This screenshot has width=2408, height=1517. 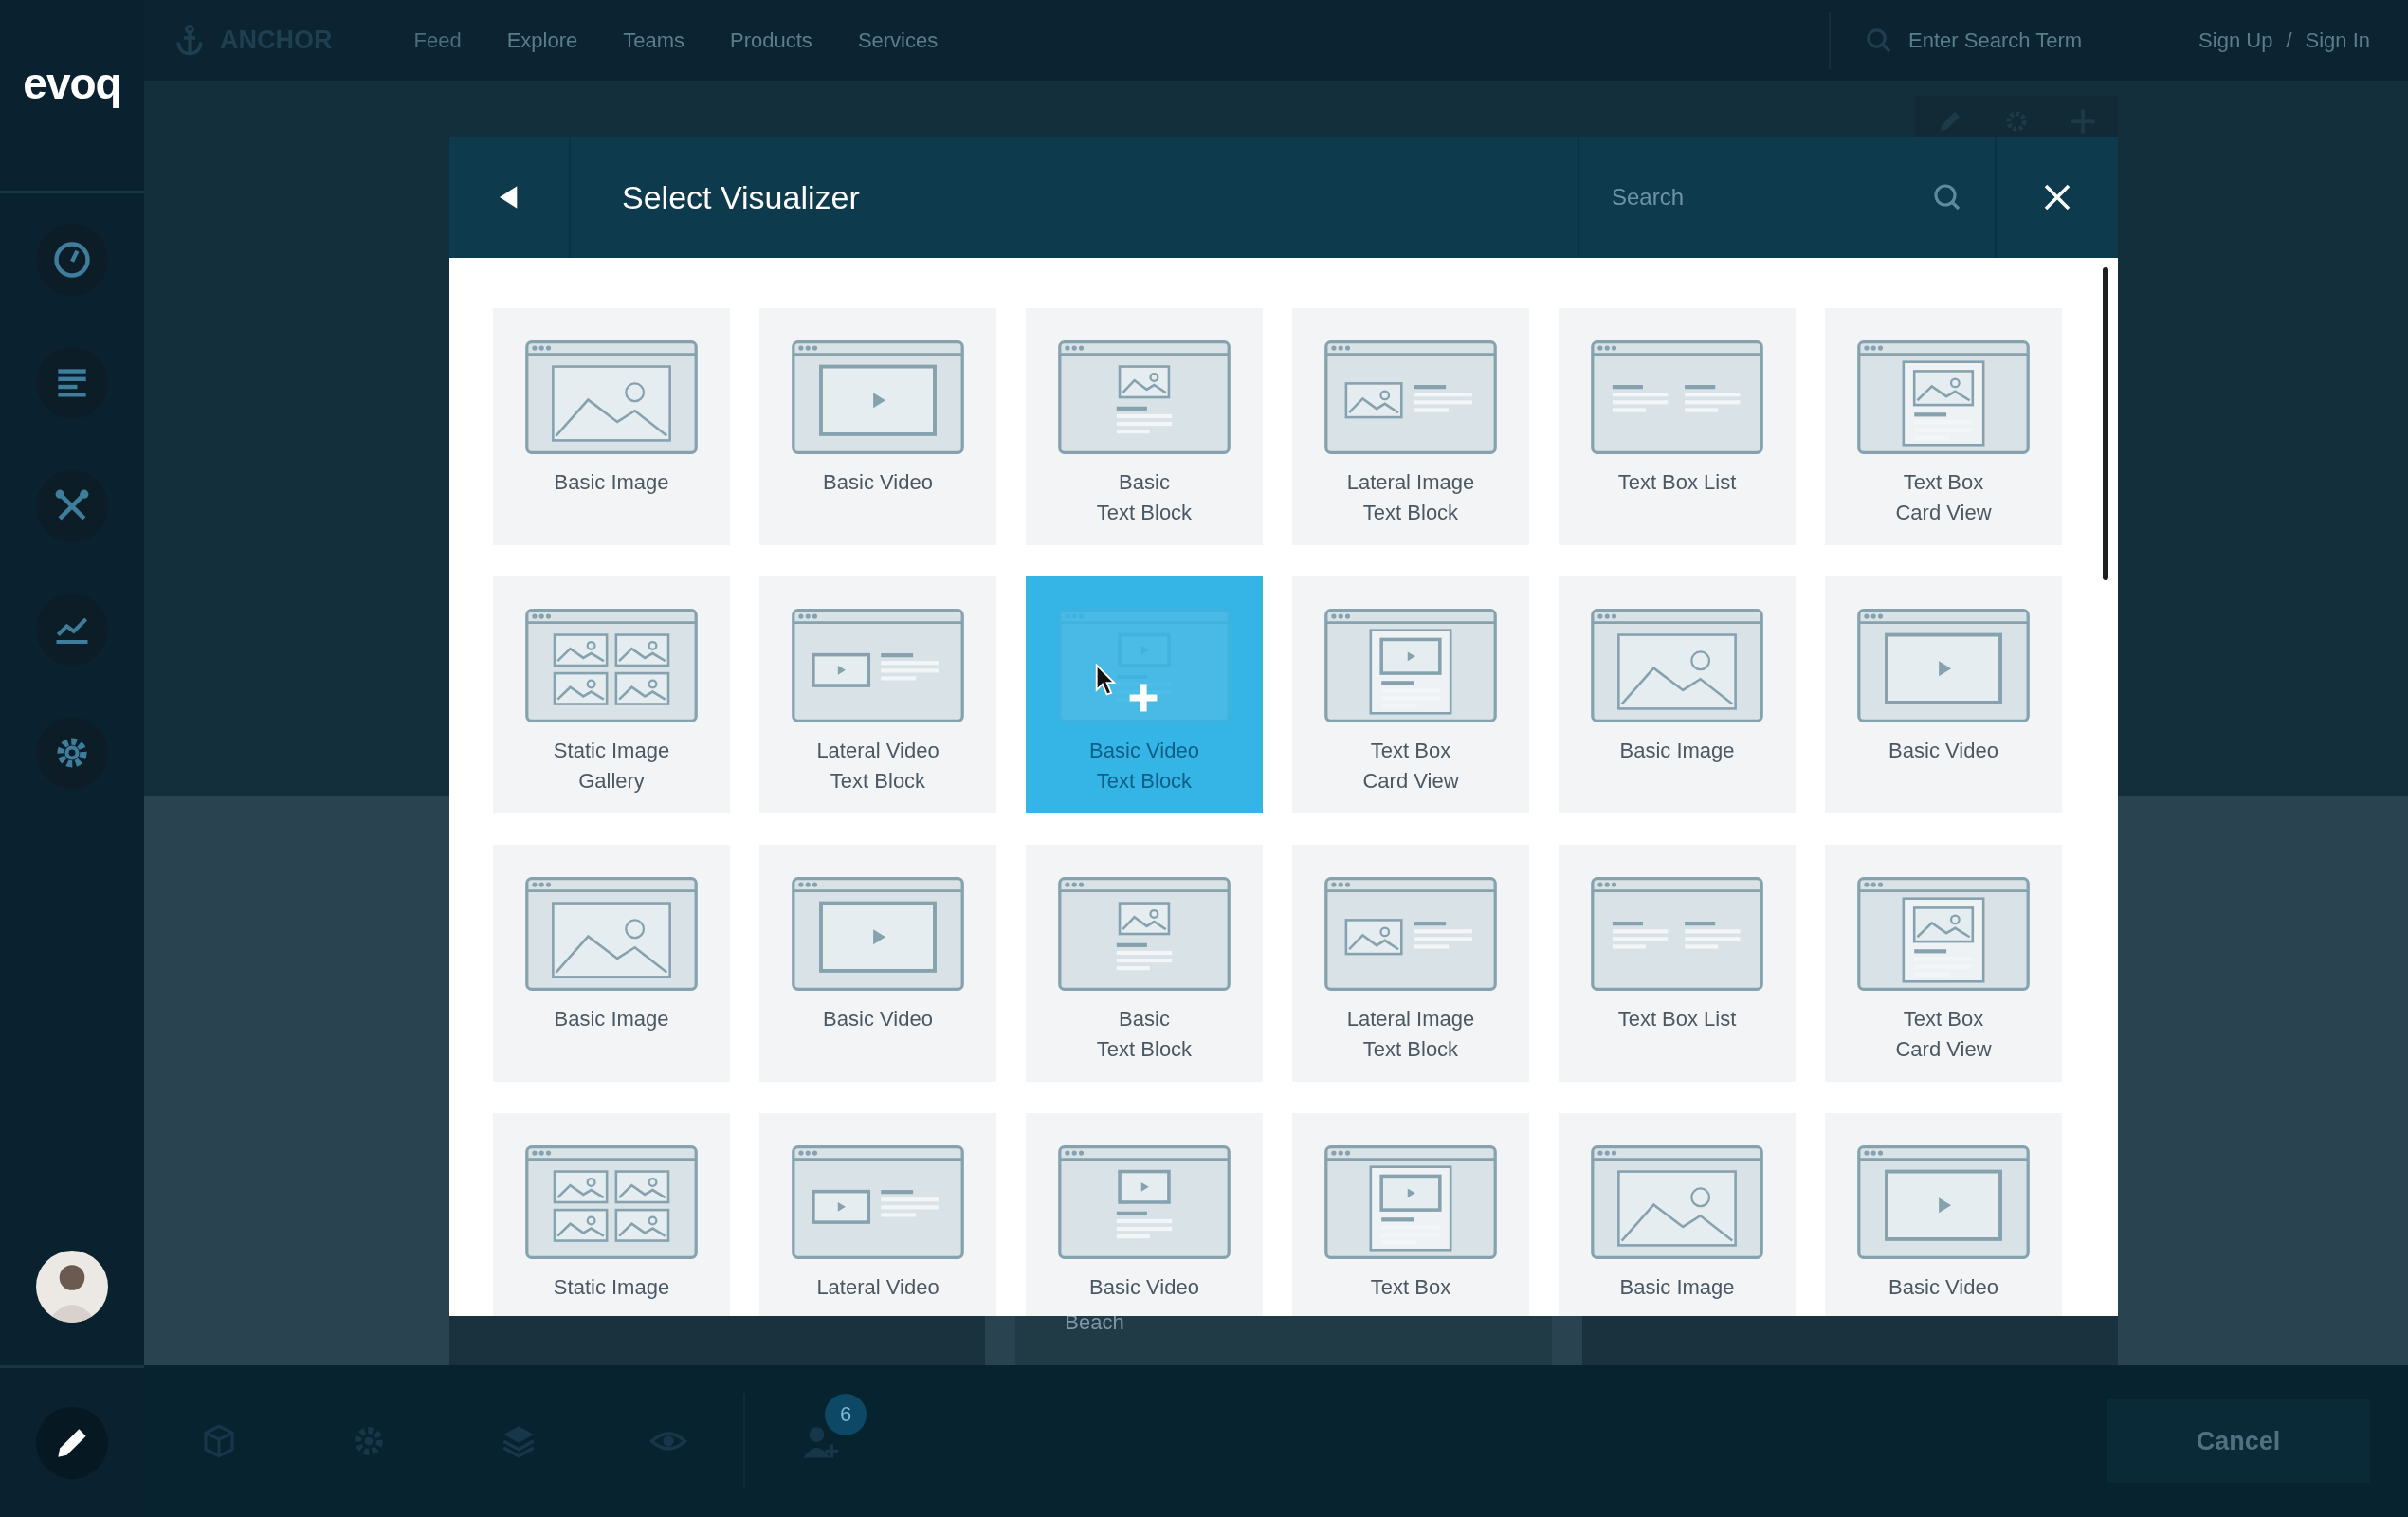 I want to click on visualizer-tile: Text Box, so click(x=1410, y=1214).